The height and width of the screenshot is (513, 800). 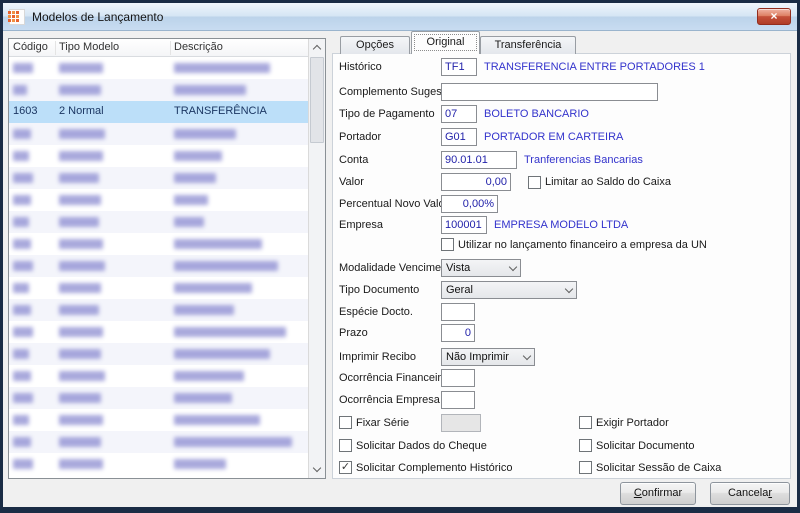 I want to click on limitar-saldo-checkbox-group: Limitar ao Saldo do Caixa, so click(x=599, y=182).